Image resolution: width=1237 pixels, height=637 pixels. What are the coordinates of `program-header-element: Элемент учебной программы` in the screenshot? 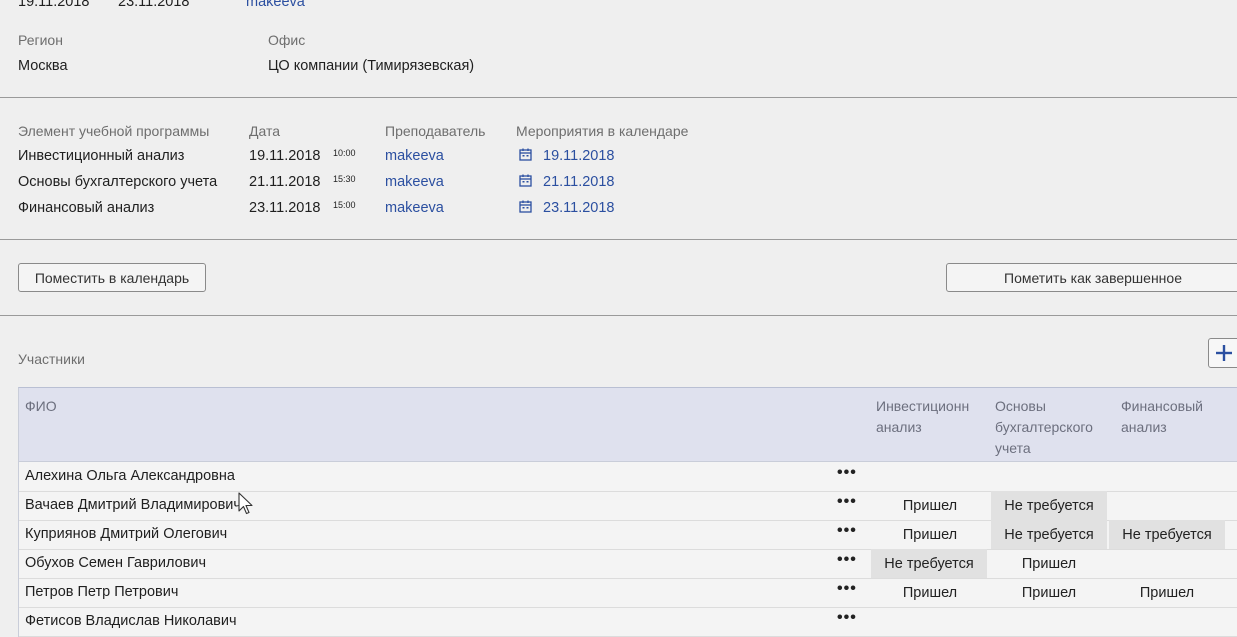 It's located at (114, 131).